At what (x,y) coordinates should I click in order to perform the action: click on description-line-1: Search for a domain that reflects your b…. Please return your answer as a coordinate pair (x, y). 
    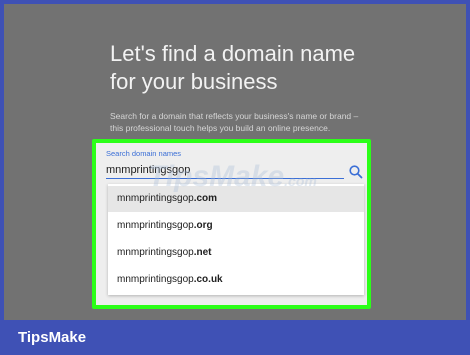
    Looking at the image, I should click on (234, 116).